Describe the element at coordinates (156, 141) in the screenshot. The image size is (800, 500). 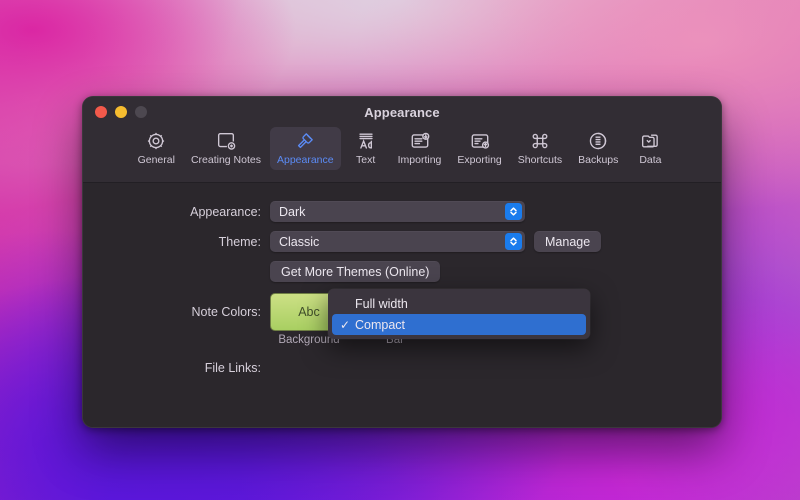
I see `gear-icon` at that location.